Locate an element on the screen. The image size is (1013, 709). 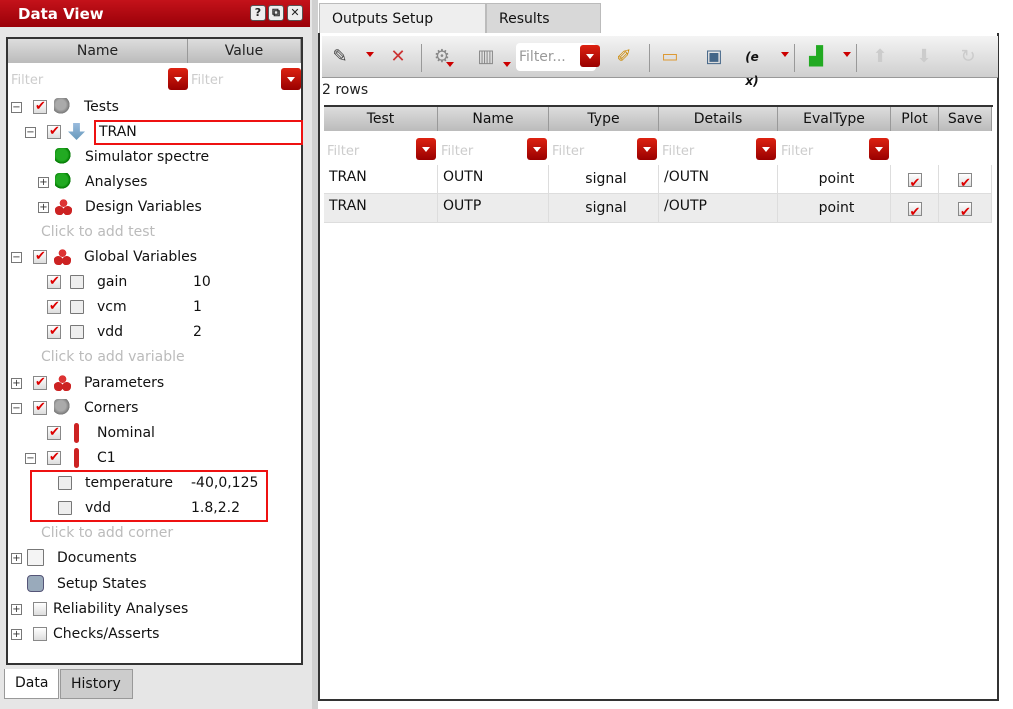
column-header-evaltype: EvalType is located at coordinates (834, 119).